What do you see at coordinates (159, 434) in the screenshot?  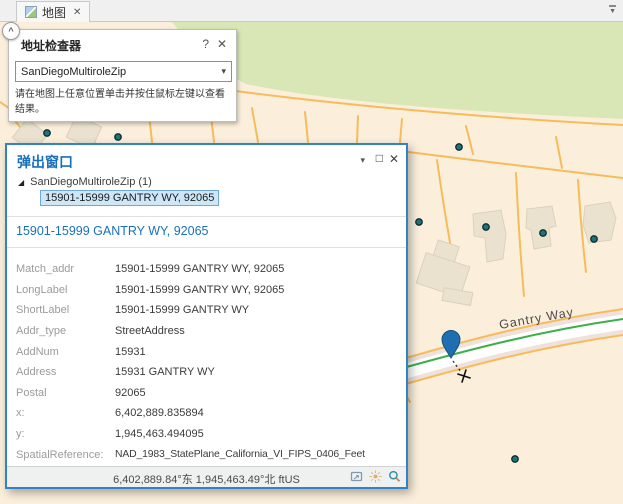 I see `attribute-value: 1,945,463.494095` at bounding box center [159, 434].